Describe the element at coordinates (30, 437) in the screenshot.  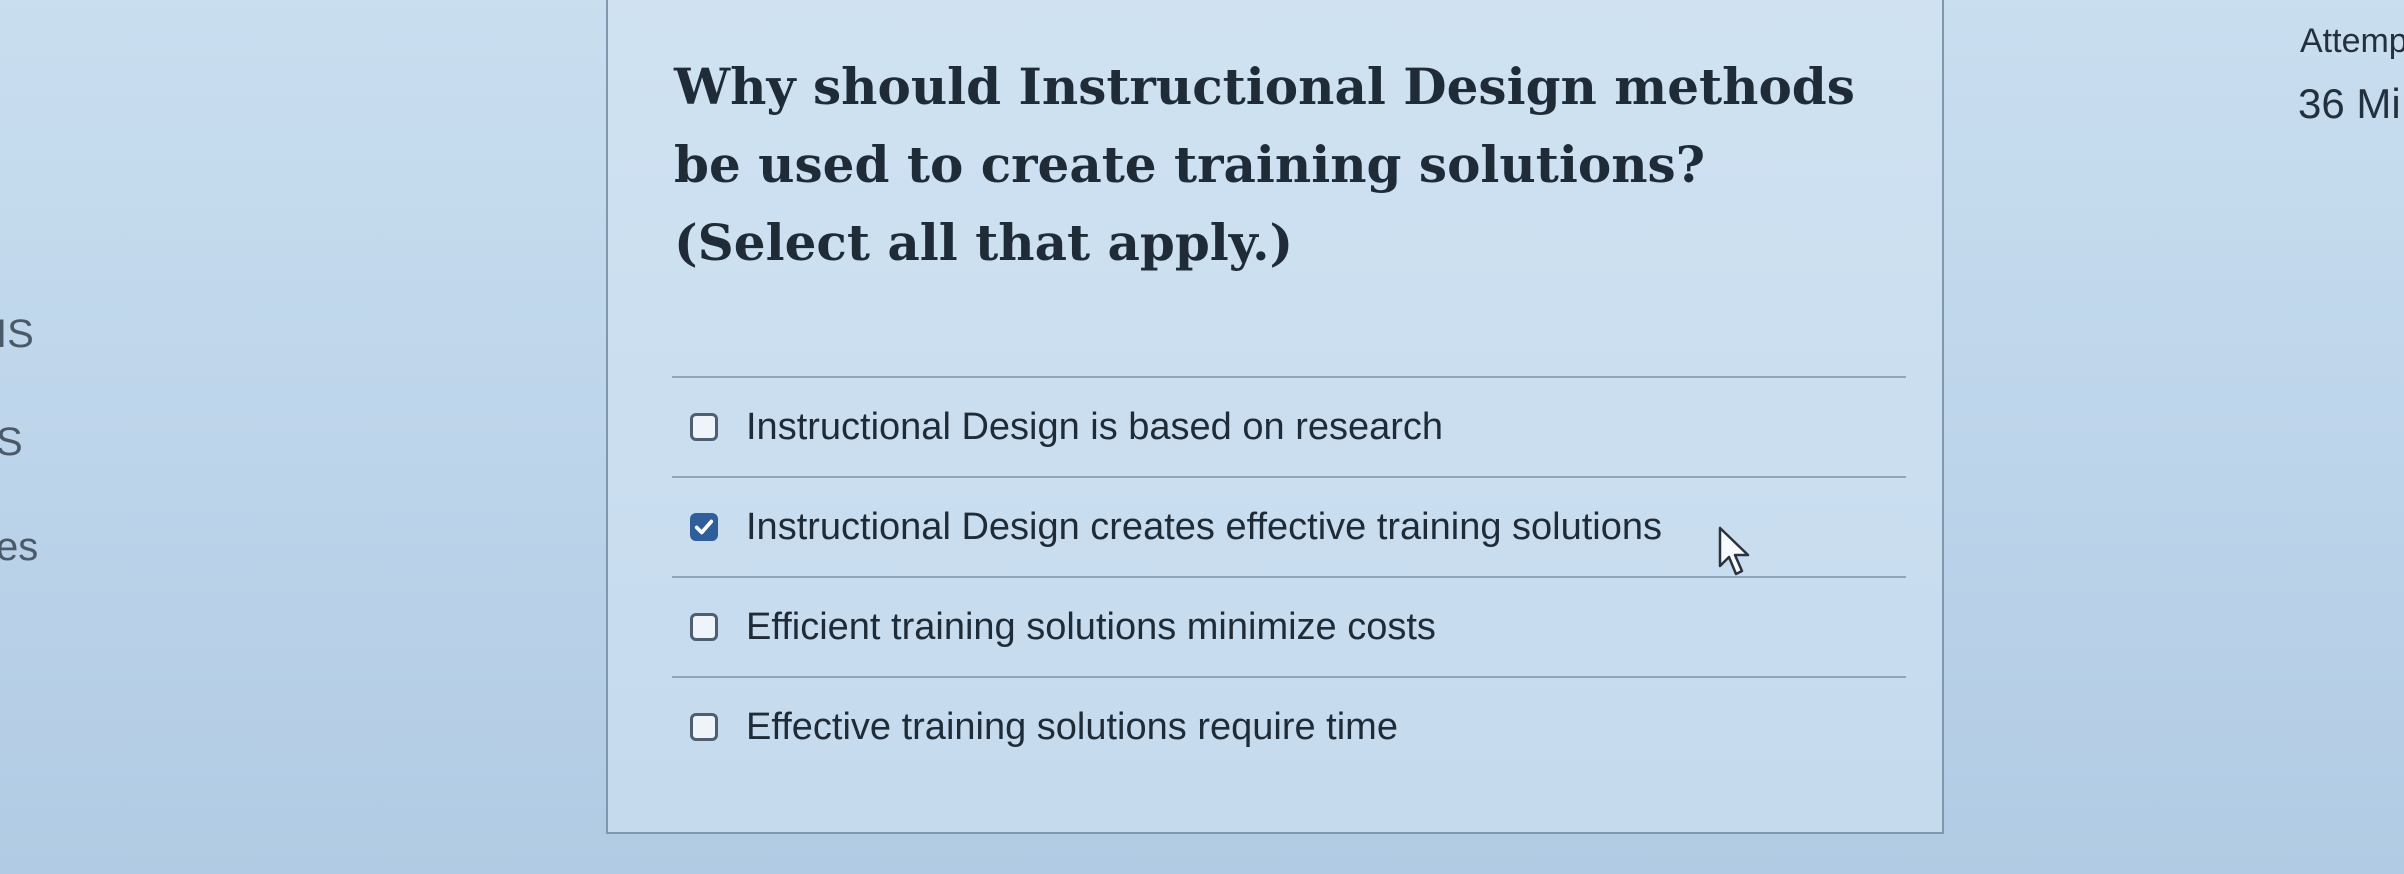
I see `left-navigation-fragment: IS S es` at that location.